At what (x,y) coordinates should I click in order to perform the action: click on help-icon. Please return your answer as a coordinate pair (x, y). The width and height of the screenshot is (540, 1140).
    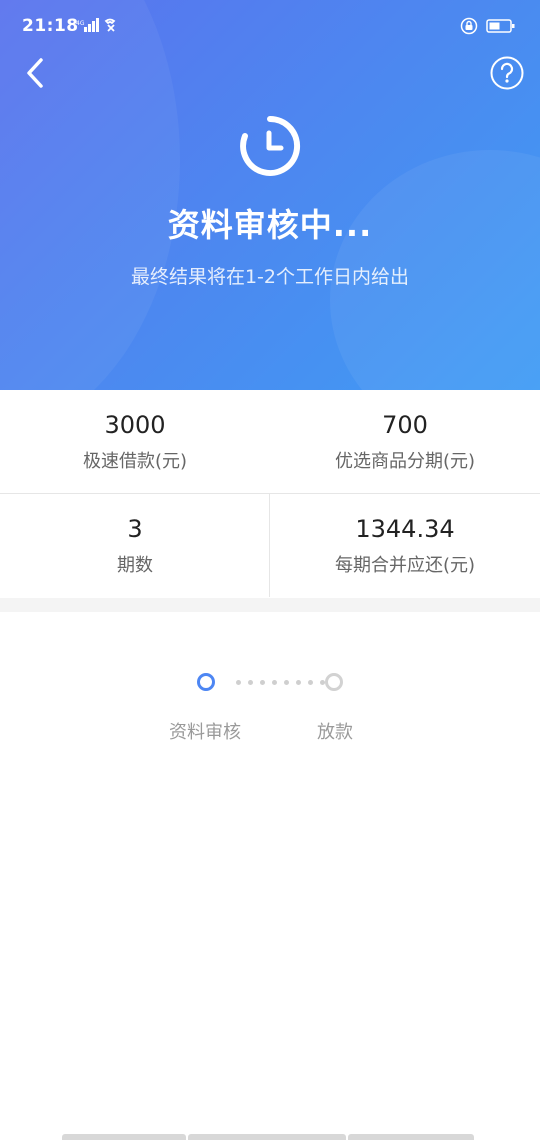
    Looking at the image, I should click on (507, 73).